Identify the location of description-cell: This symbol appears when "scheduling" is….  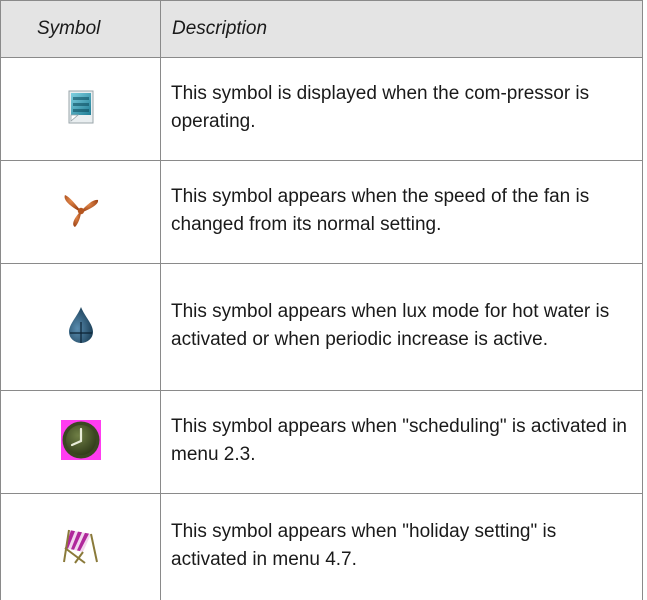
(402, 442).